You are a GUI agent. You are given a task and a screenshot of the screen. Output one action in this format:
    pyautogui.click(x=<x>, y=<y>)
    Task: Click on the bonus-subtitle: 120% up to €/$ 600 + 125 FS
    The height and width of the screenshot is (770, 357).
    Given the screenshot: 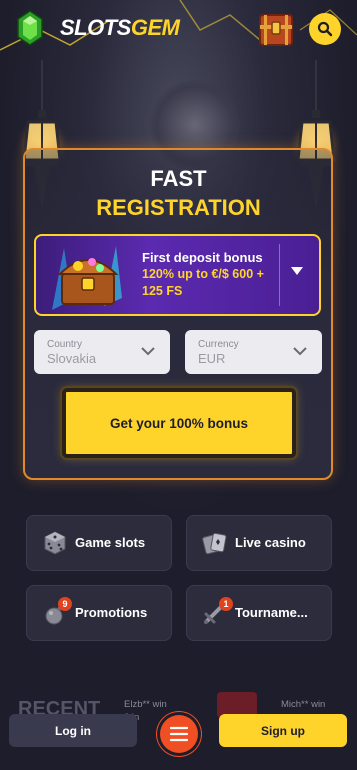 What is the action you would take?
    pyautogui.click(x=203, y=282)
    